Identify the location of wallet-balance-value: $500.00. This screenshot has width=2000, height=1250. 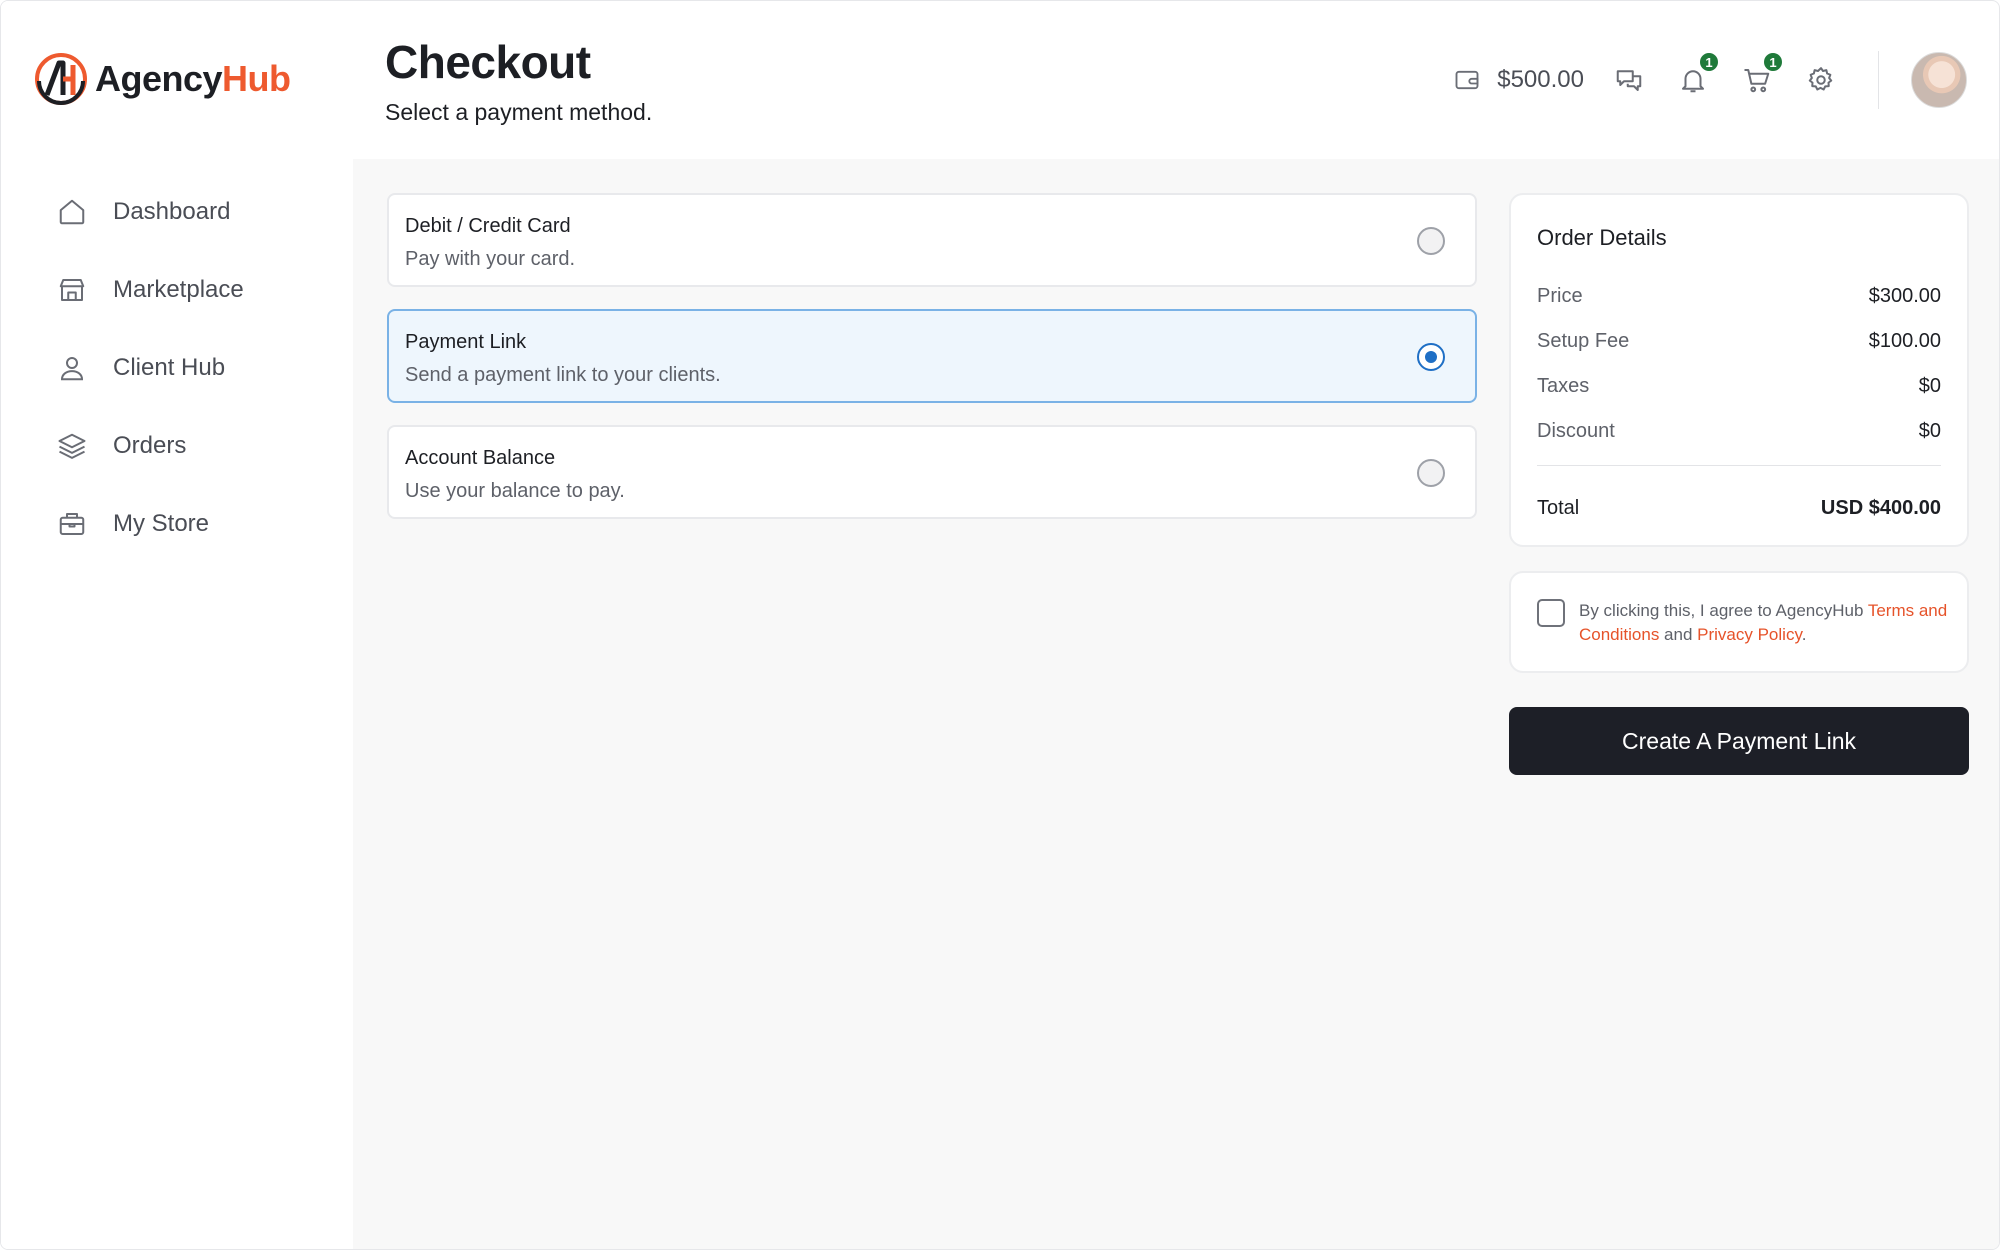
(1540, 79).